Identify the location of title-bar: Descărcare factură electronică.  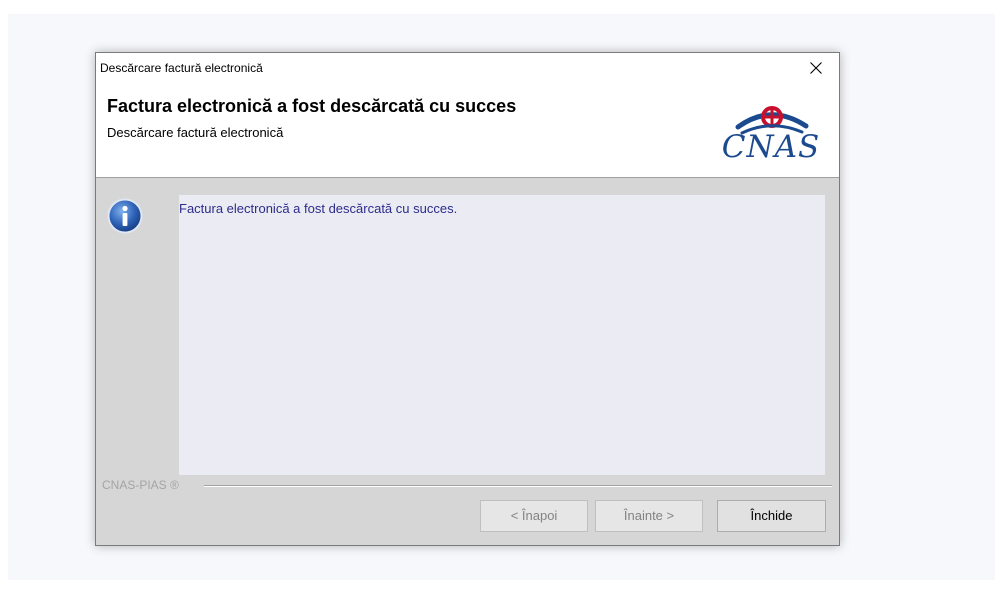
(467, 68).